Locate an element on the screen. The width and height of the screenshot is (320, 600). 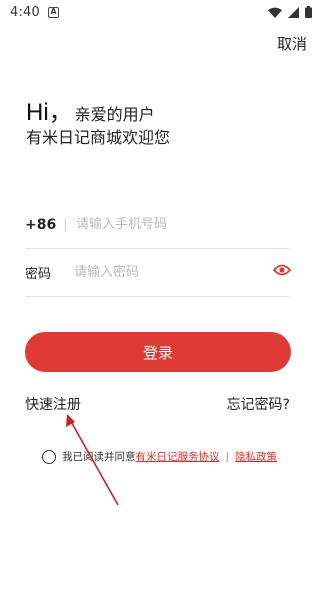
app-notification-icon: A is located at coordinates (53, 12).